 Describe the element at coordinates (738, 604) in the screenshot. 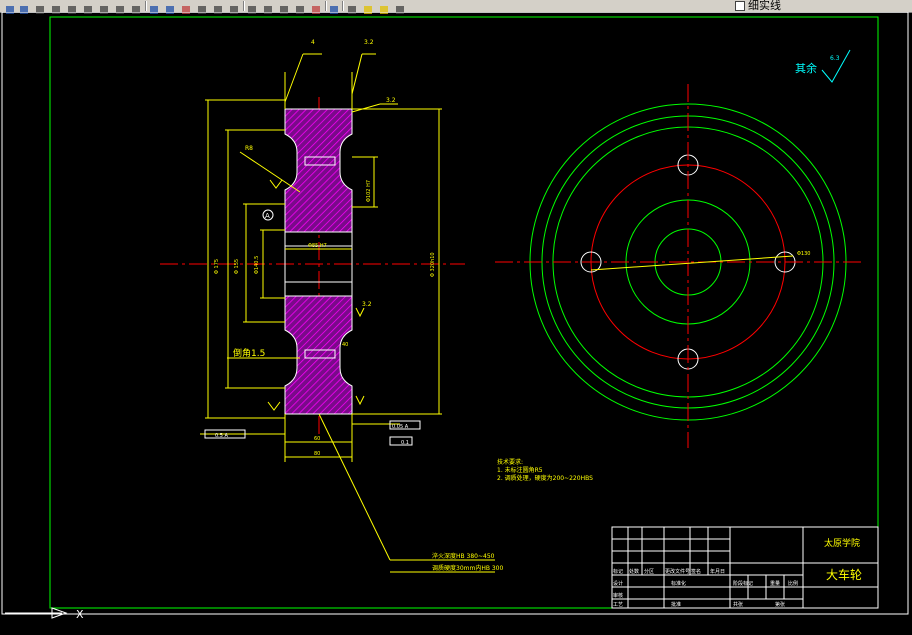

I see `sheets-label: 共张` at that location.